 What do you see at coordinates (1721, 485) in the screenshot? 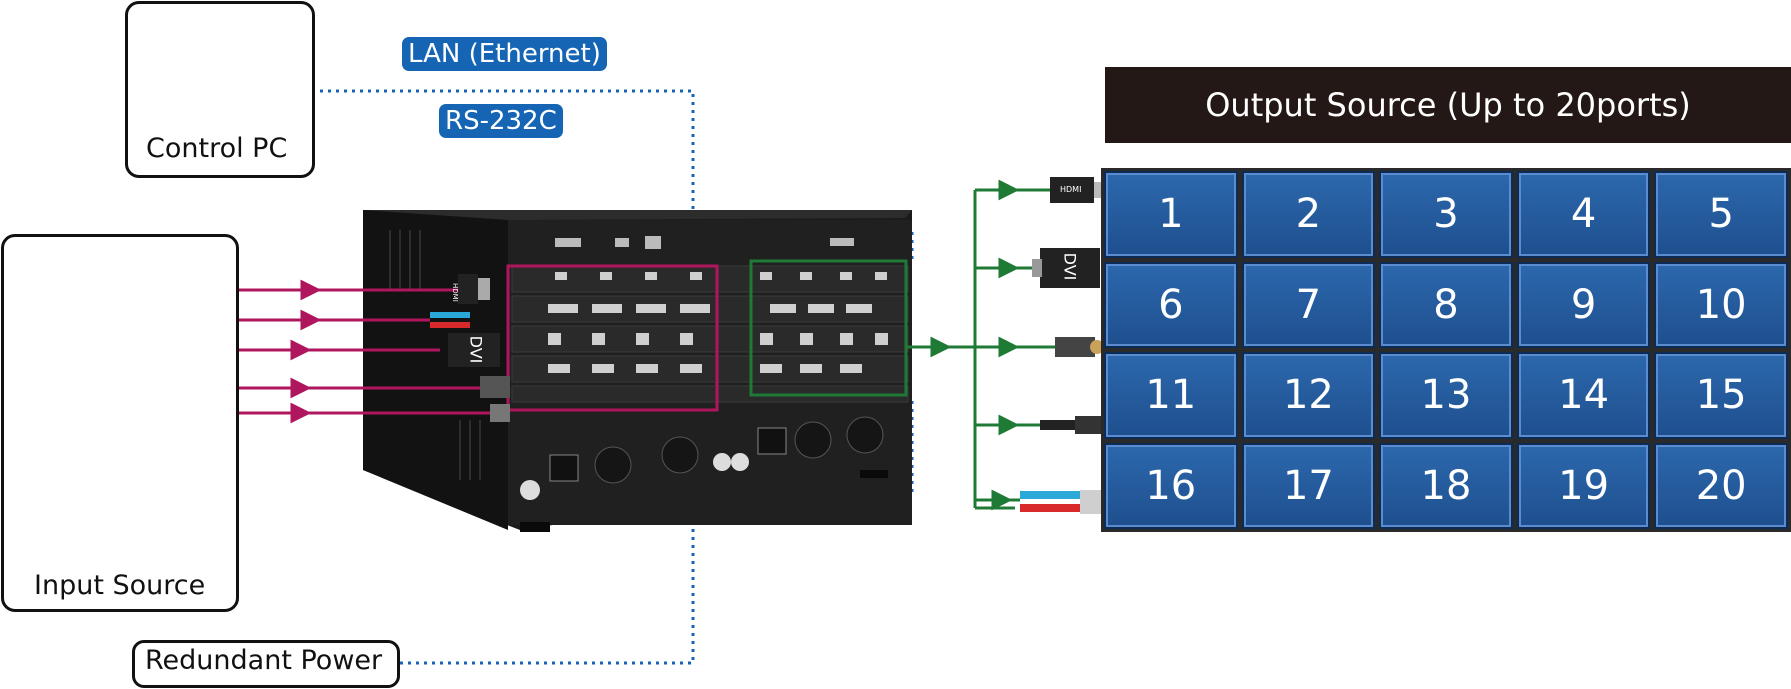
I see `display-tile: 20` at bounding box center [1721, 485].